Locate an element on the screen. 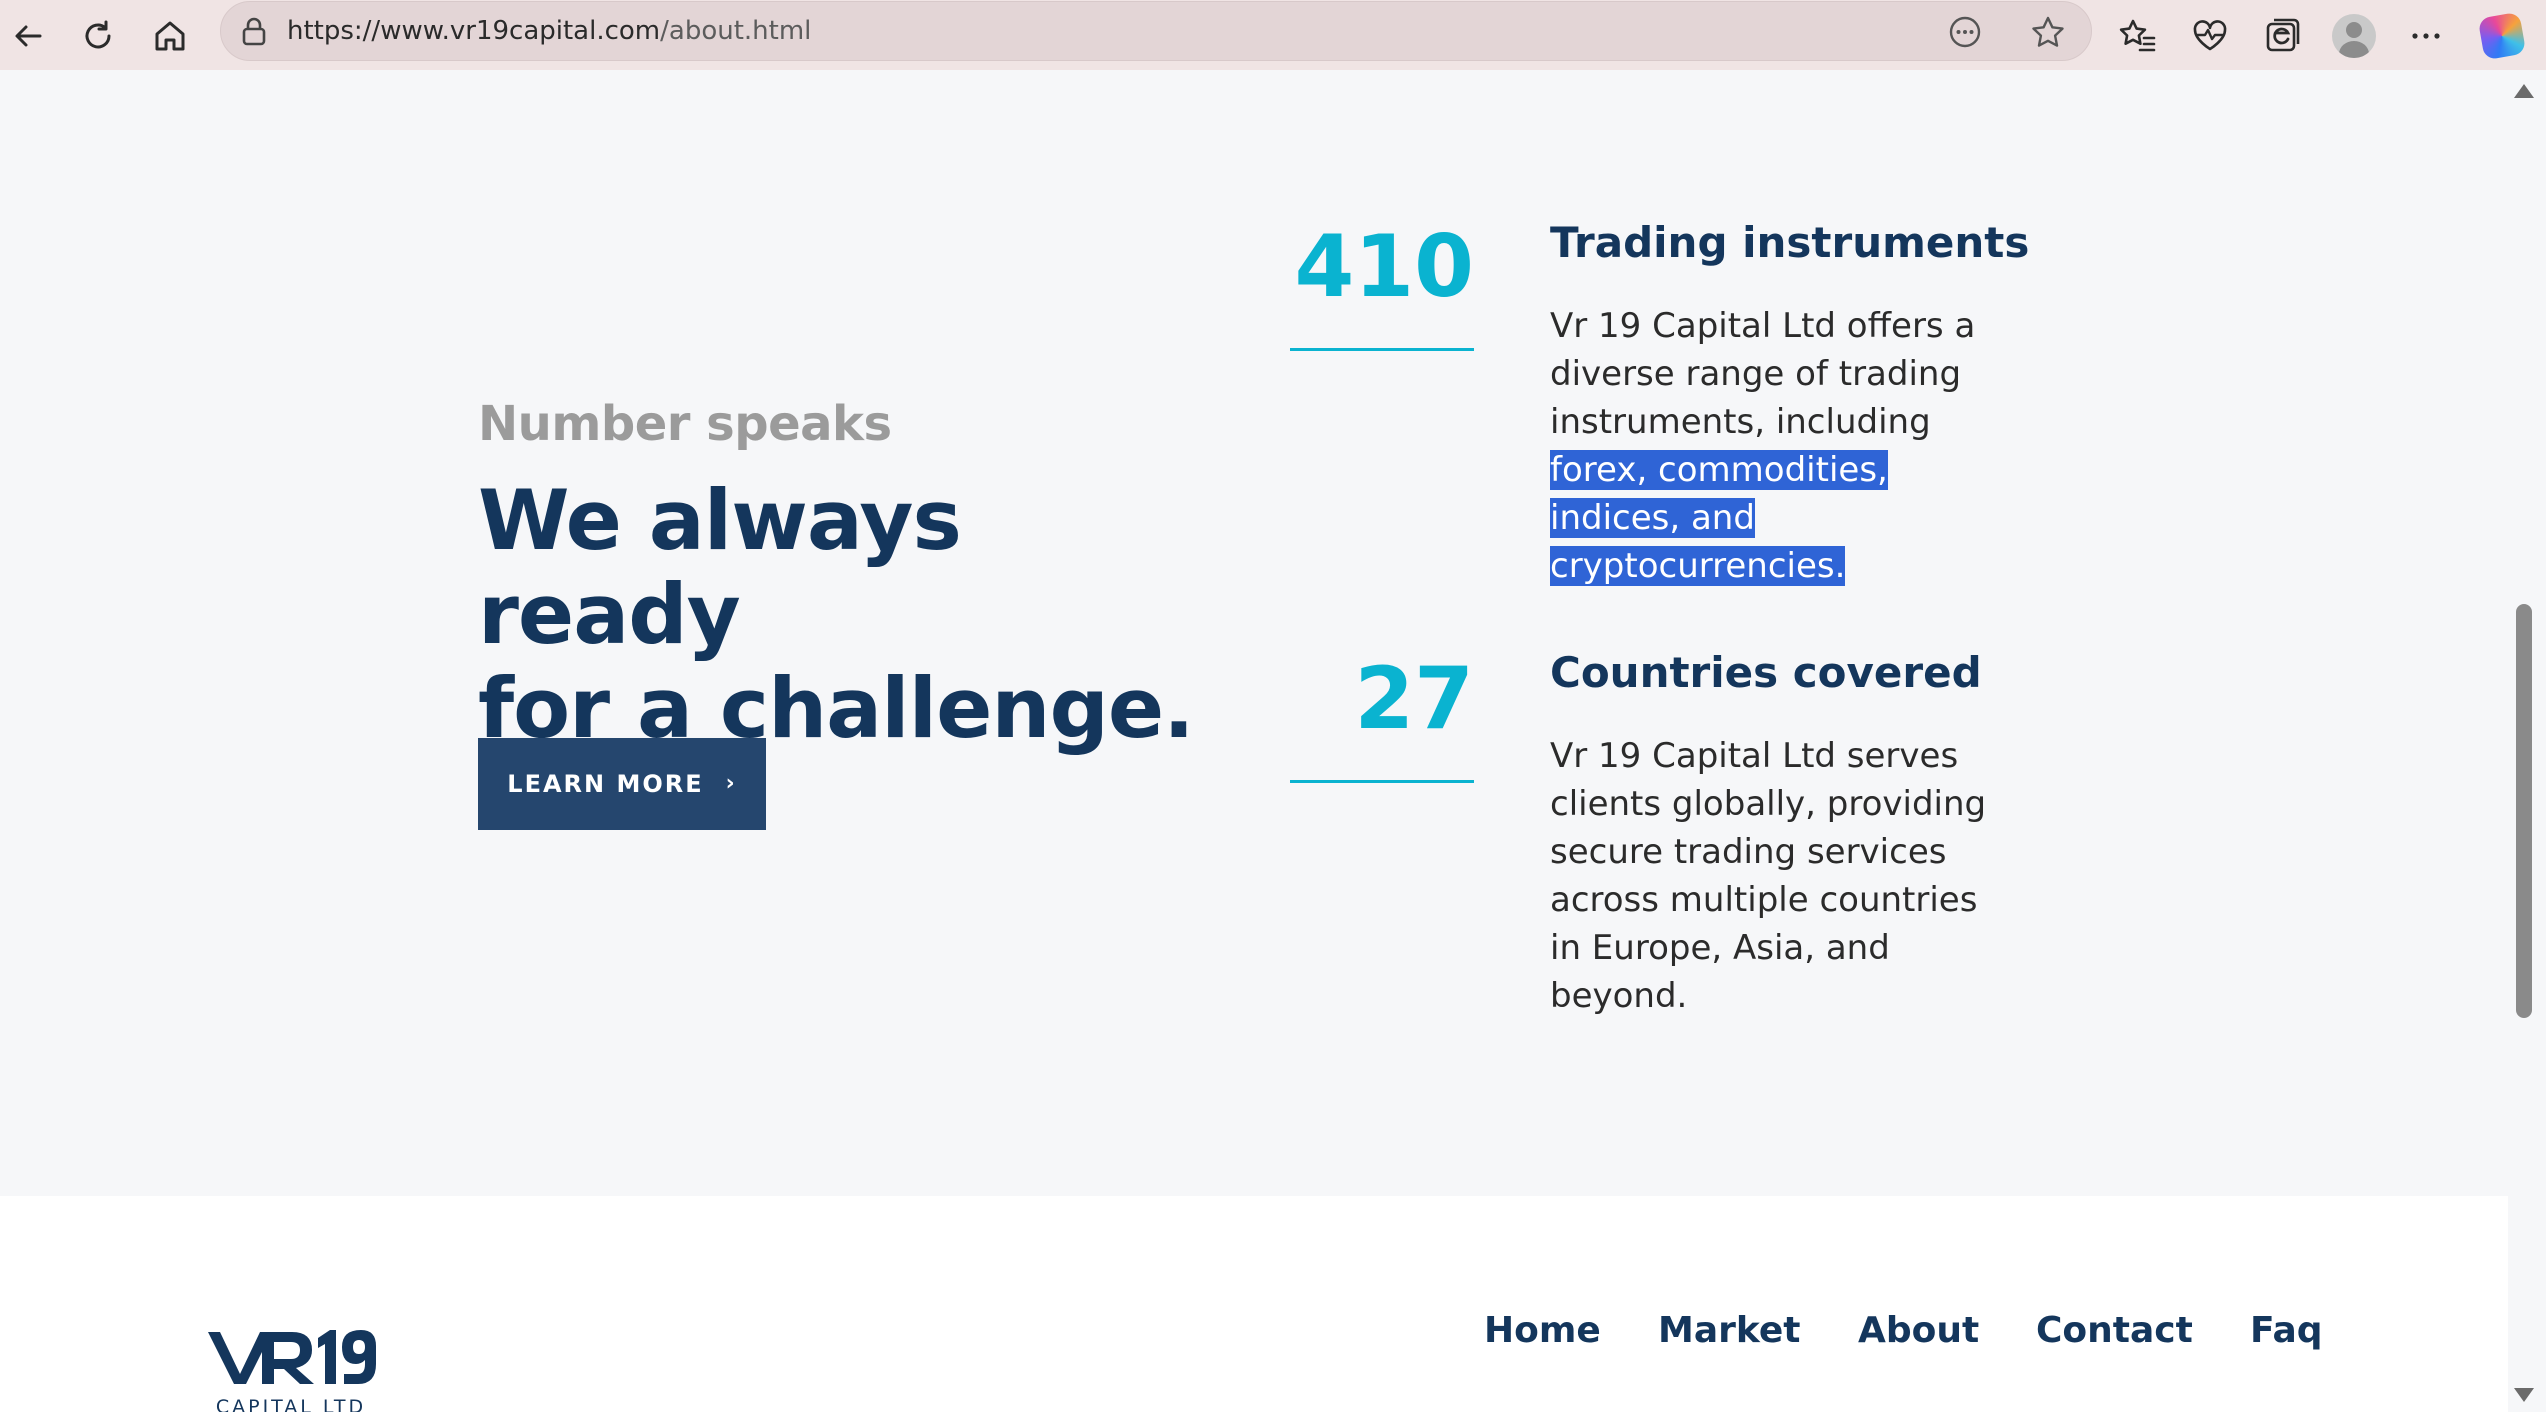  heart-pulse-icon is located at coordinates (2210, 35).